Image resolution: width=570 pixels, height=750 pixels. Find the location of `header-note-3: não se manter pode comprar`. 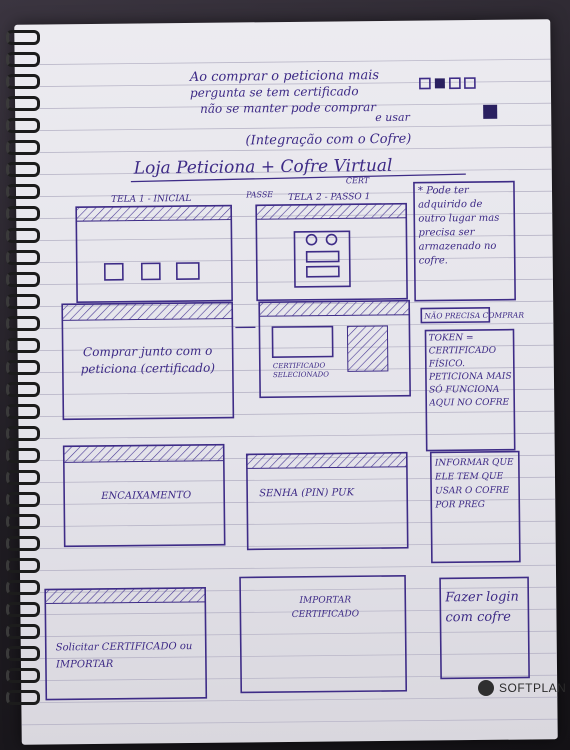

header-note-3: não se manter pode comprar is located at coordinates (288, 108).